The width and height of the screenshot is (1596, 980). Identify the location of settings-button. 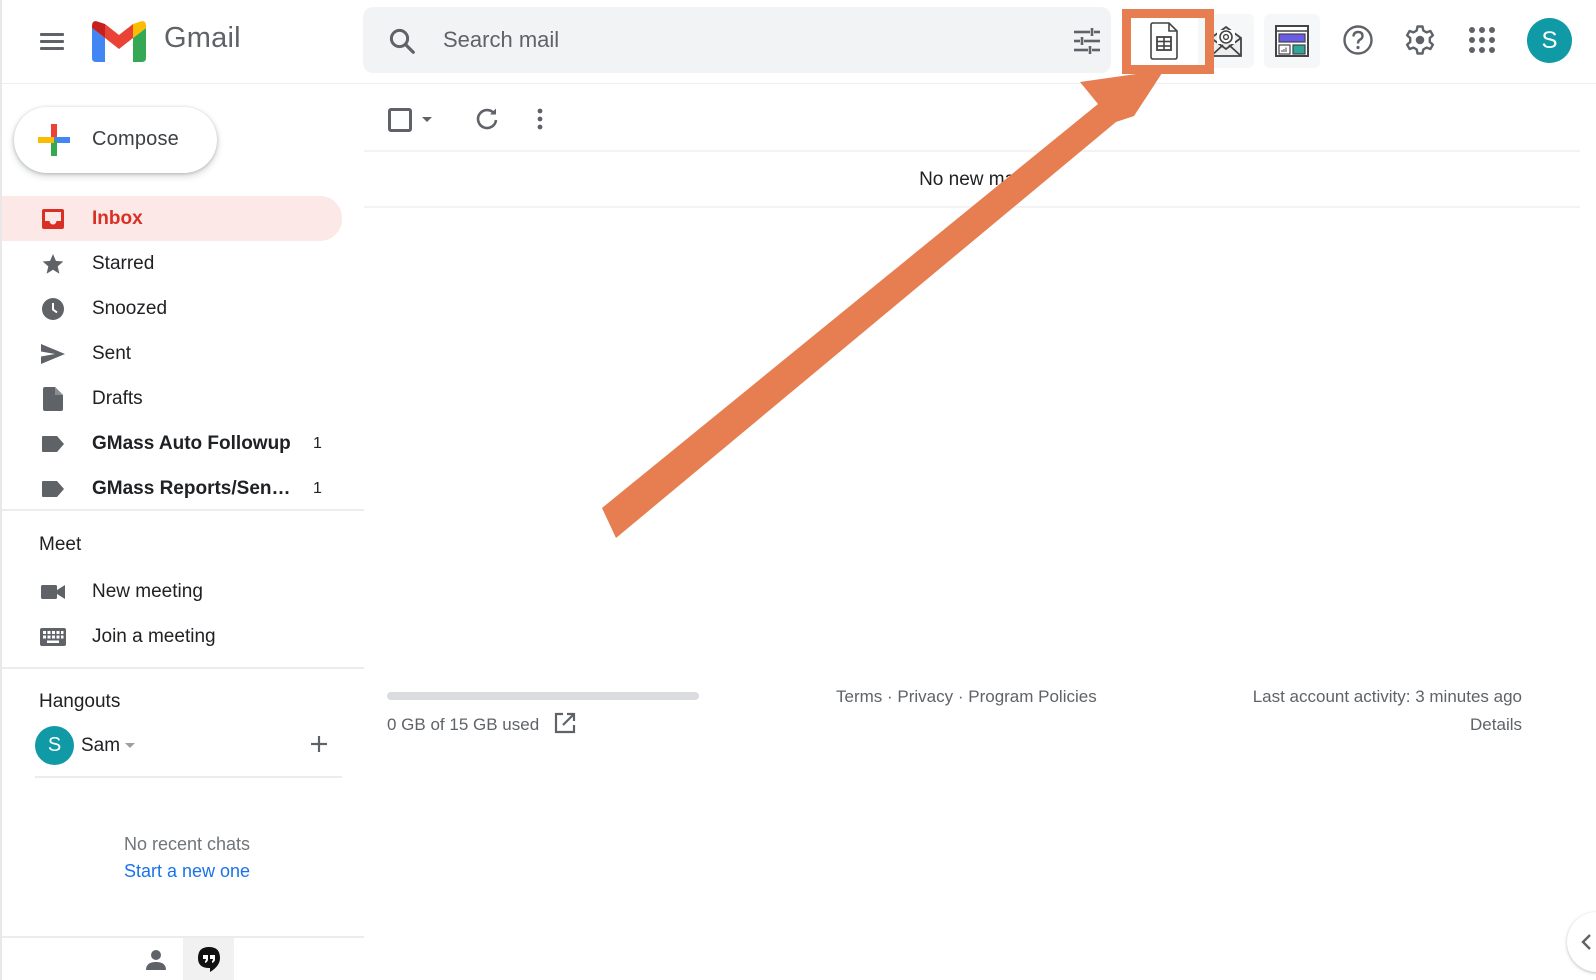
(1420, 40).